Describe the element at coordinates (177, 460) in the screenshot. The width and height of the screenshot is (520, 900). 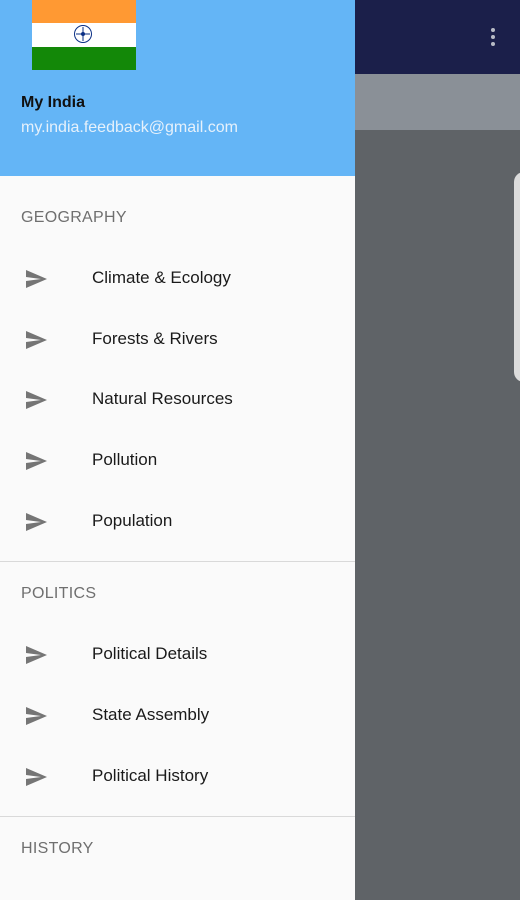
I see `menu-item-pollution: Pollution` at that location.